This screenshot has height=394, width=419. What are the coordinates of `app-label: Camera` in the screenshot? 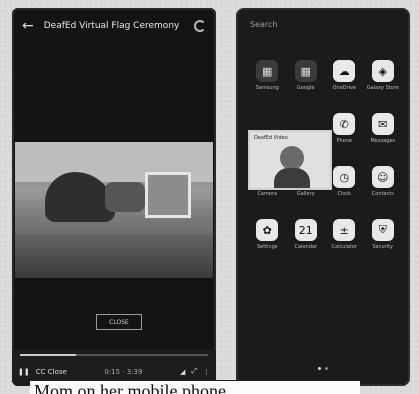 It's located at (267, 194).